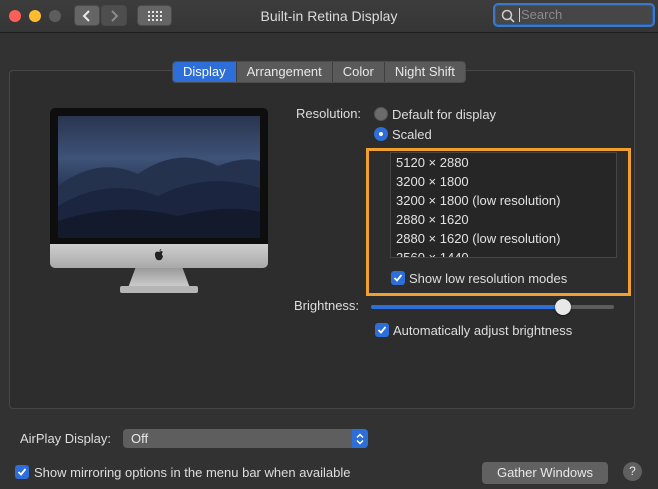 The image size is (658, 489). I want to click on brightness-slider, so click(492, 307).